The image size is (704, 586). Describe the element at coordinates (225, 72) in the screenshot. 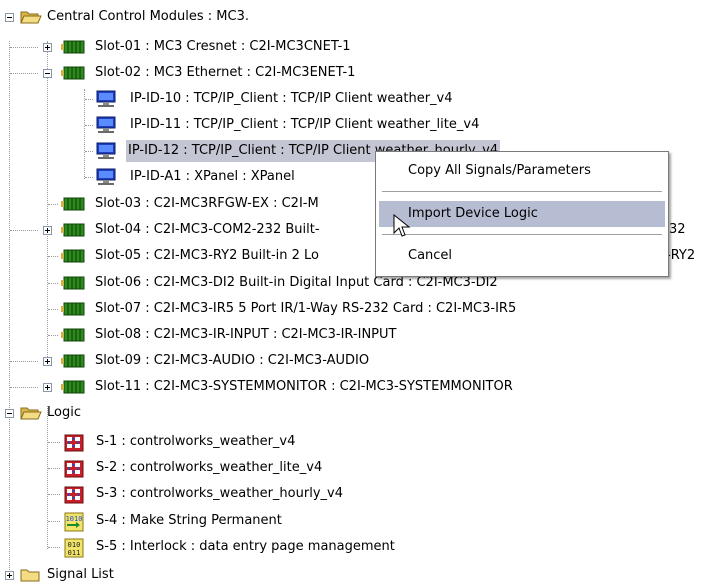

I see `tree-node-label: Slot-02 : MC3 Ethernet : C2I-MC3ENET-1` at that location.